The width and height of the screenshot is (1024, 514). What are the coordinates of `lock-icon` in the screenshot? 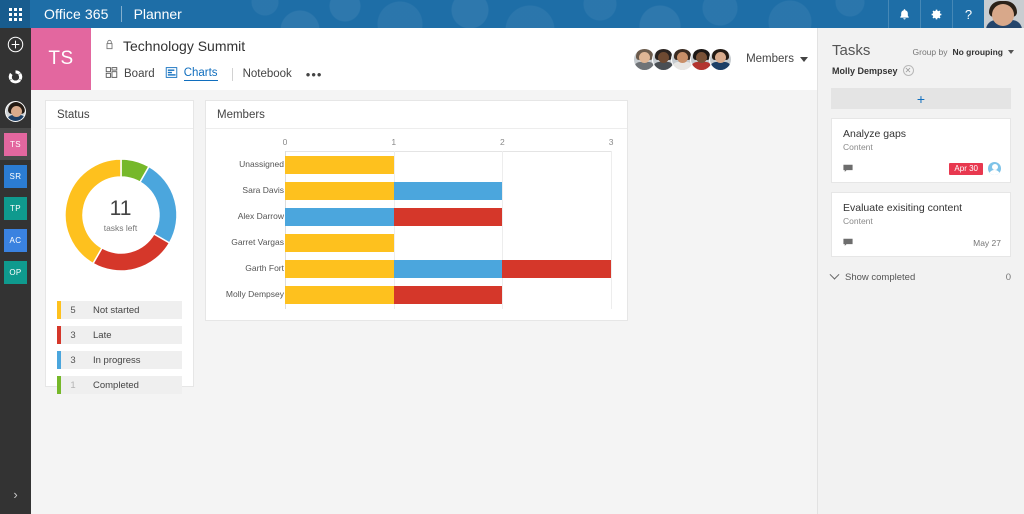 It's located at (109, 46).